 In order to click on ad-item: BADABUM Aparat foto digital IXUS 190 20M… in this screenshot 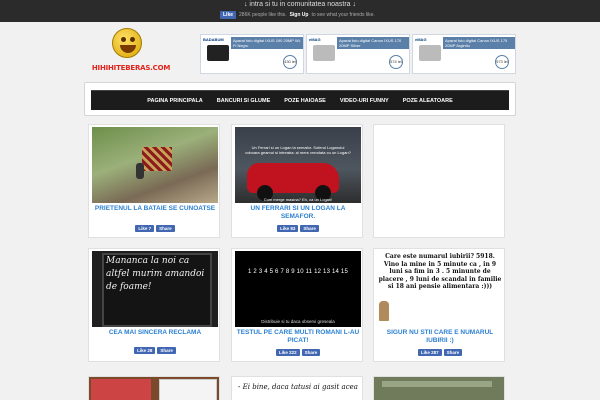, I will do `click(252, 54)`.